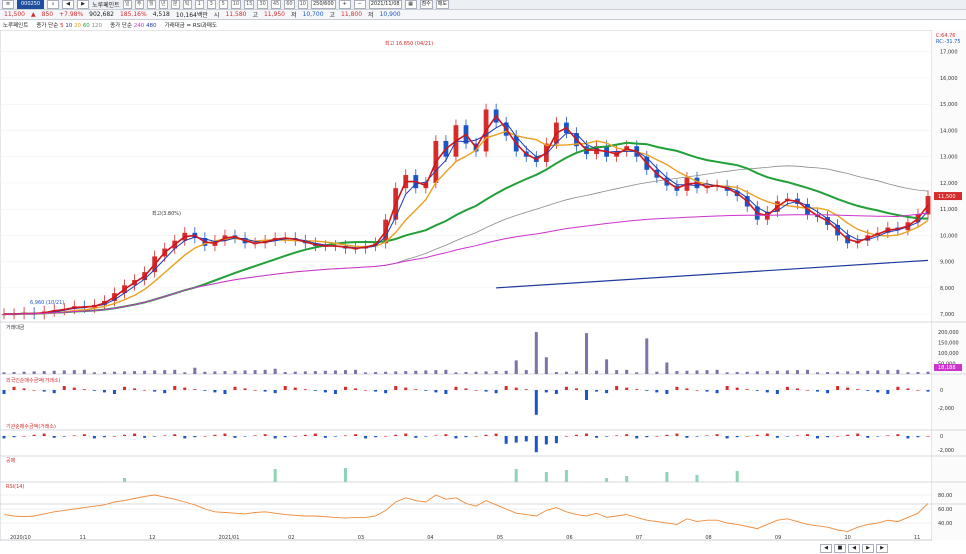 The height and width of the screenshot is (554, 966). Describe the element at coordinates (289, 4) in the screenshot. I see `minute-step-60: 60` at that location.